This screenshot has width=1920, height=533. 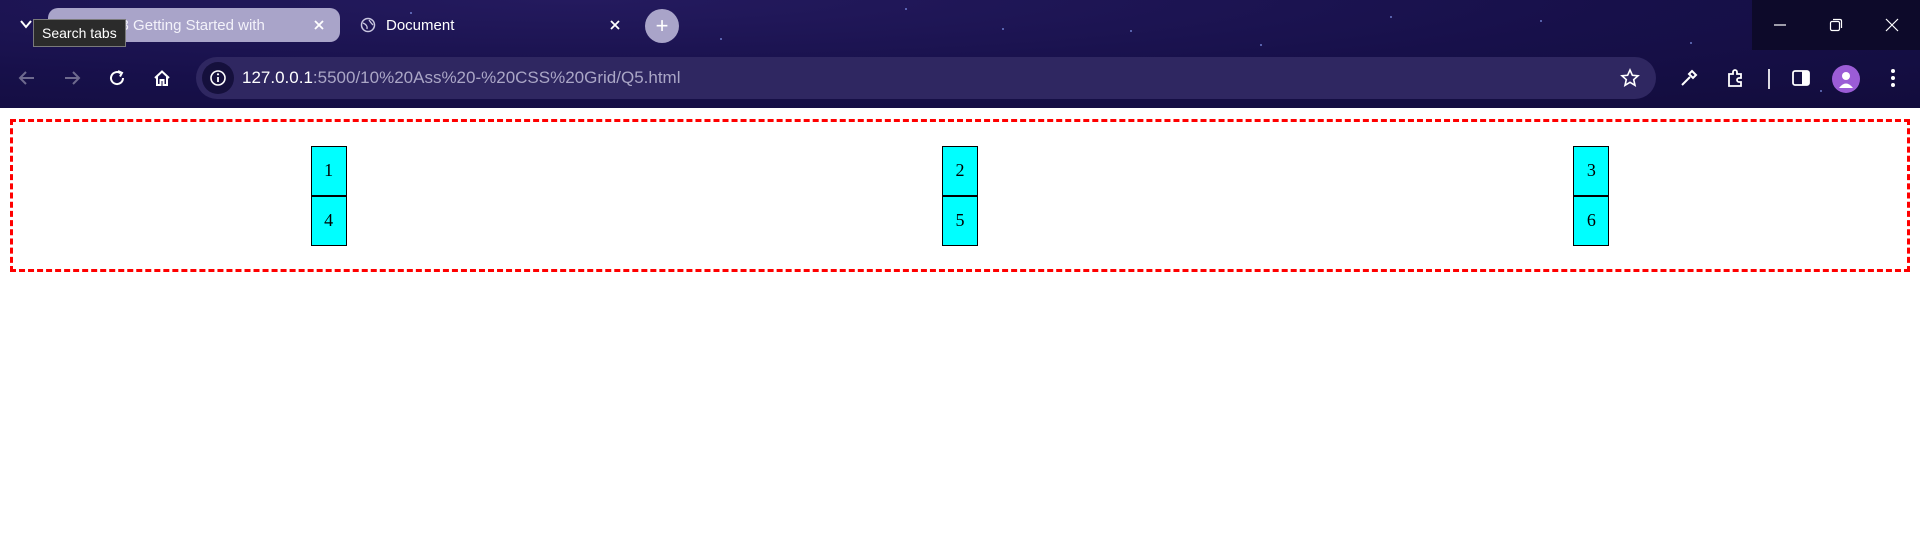 I want to click on site-info-icon, so click(x=218, y=78).